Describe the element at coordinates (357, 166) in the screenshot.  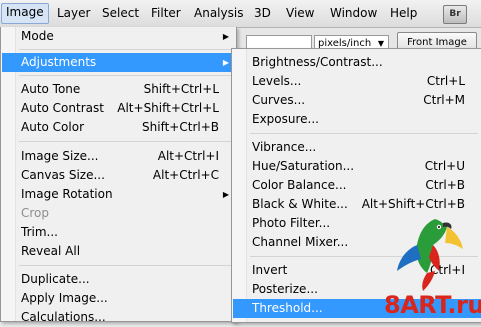
I see `menu-item-hue-saturation: Hue/Saturation... Ctrl+U` at that location.